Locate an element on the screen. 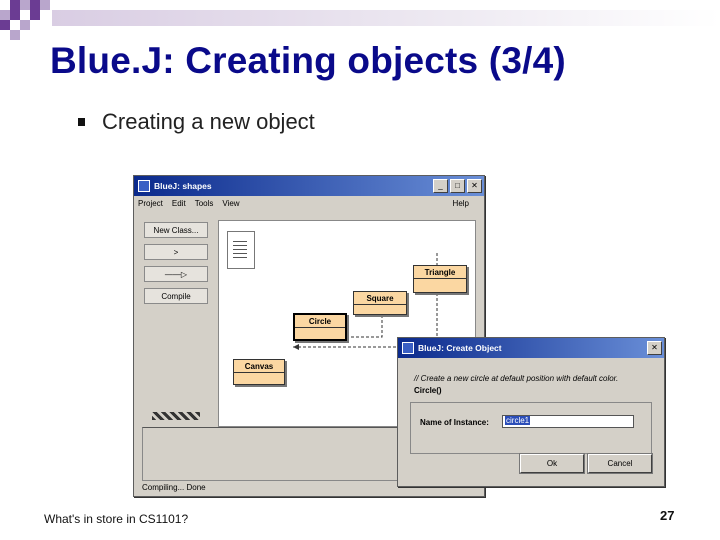 The width and height of the screenshot is (720, 540). work-indicator is located at coordinates (176, 416).